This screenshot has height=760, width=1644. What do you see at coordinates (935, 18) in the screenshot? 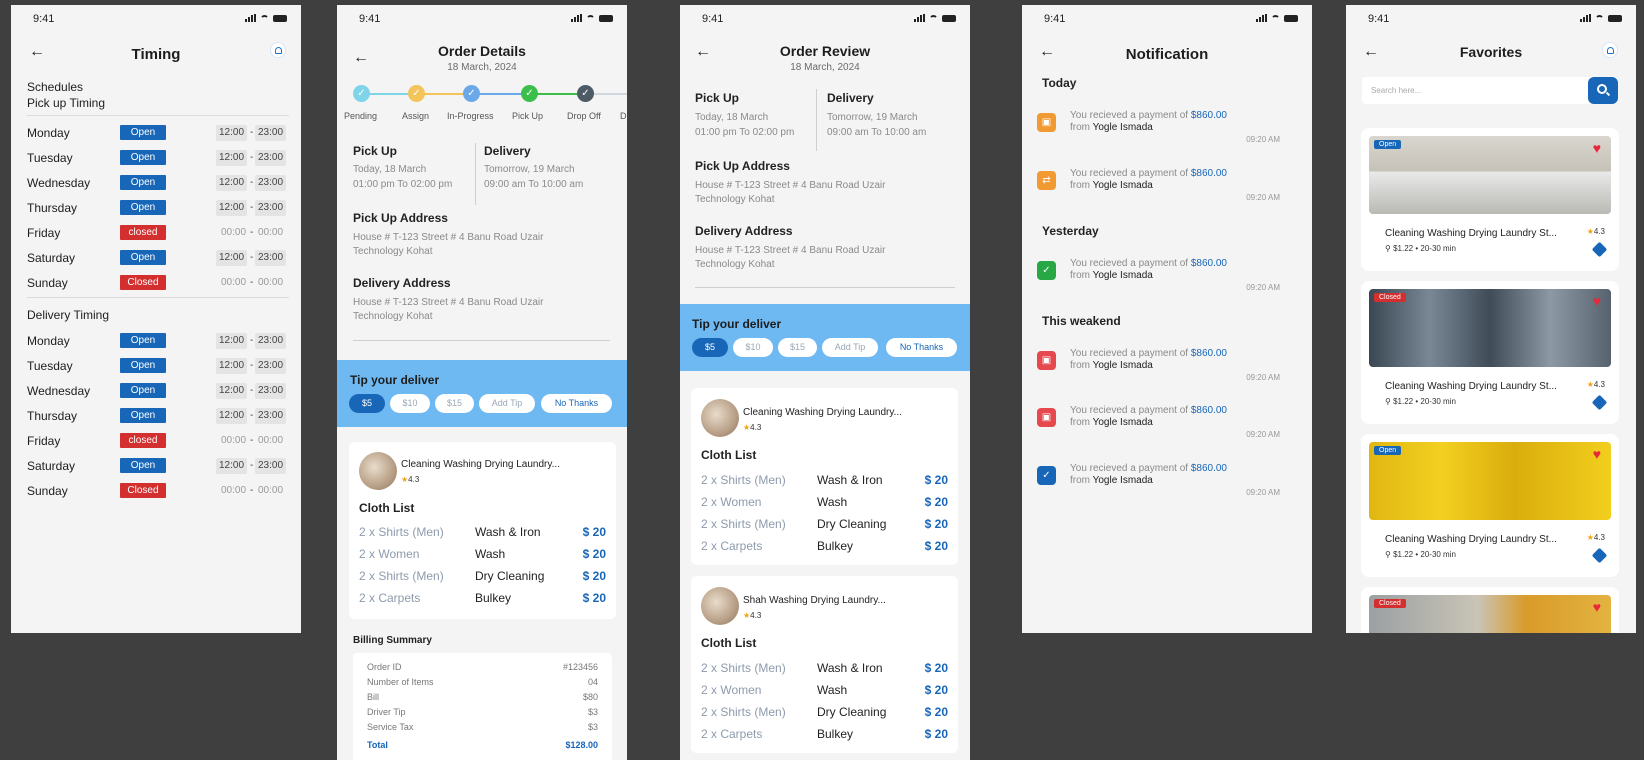
I see `status-icons` at bounding box center [935, 18].